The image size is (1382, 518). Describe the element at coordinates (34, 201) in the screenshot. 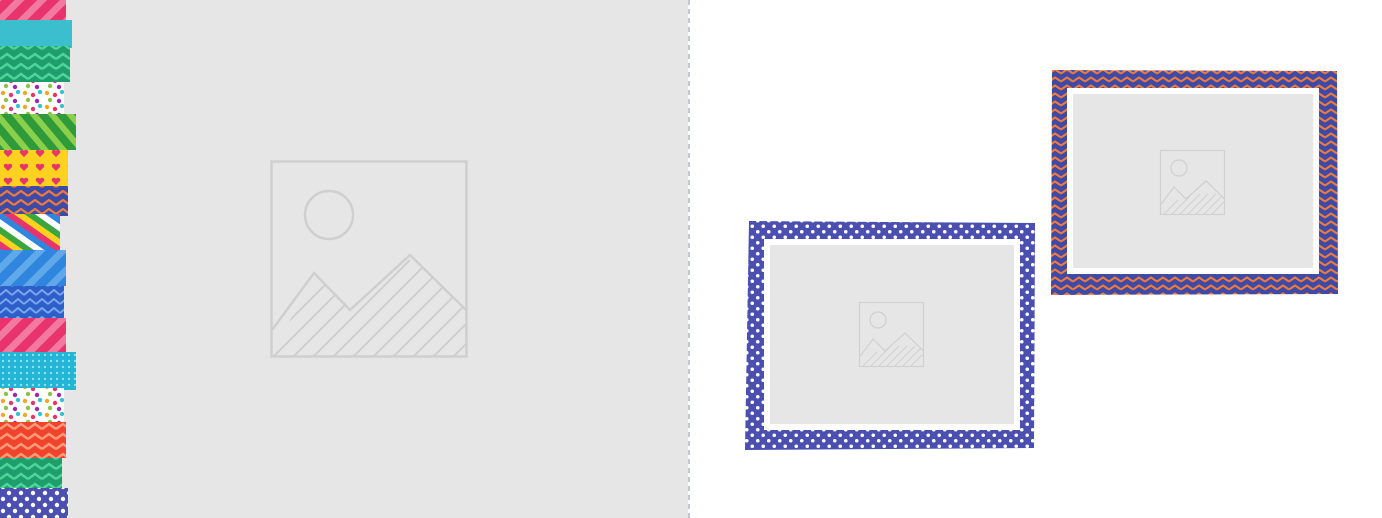

I see `tape-navy-chevron` at that location.